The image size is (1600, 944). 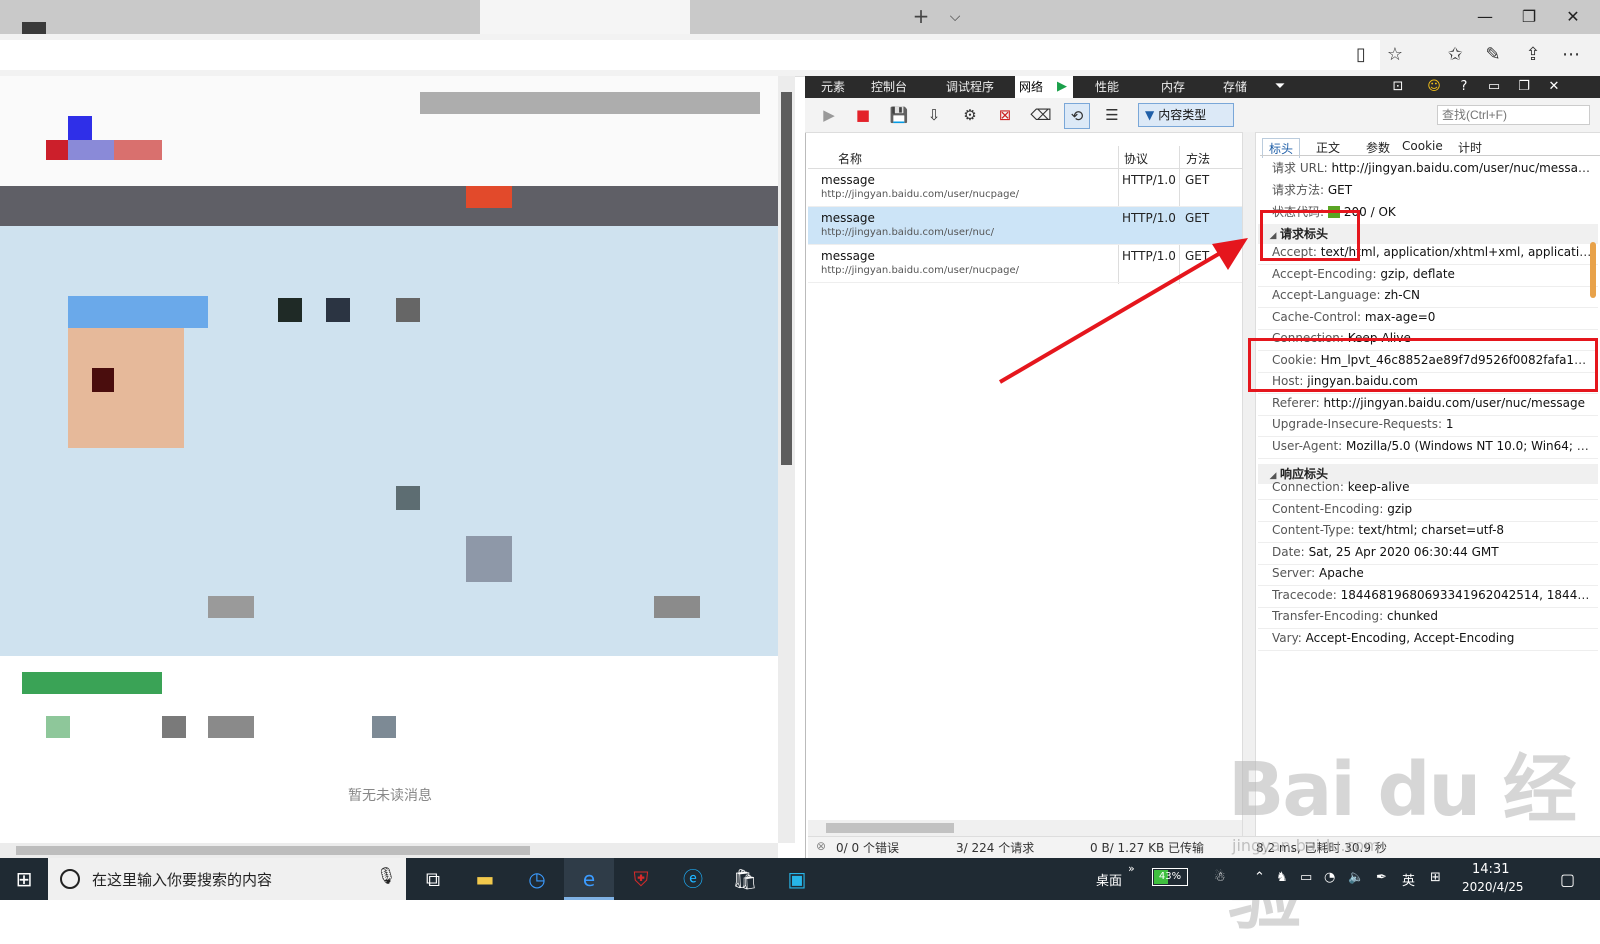 What do you see at coordinates (1432, 552) in the screenshot?
I see `header-row: Date: Sat, 25 Apr 2020 06:30:44 GMT` at bounding box center [1432, 552].